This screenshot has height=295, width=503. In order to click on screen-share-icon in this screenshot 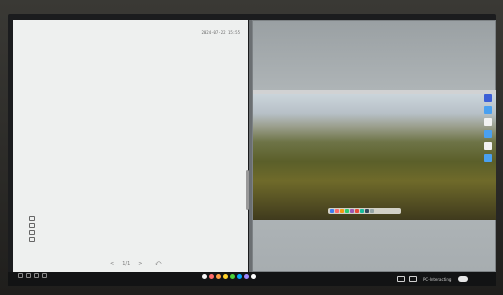, I will do `click(413, 279)`.